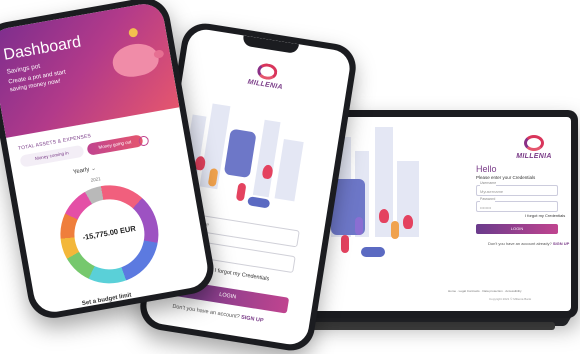  What do you see at coordinates (107, 300) in the screenshot?
I see `set-budget-link: Set a budget limit` at bounding box center [107, 300].